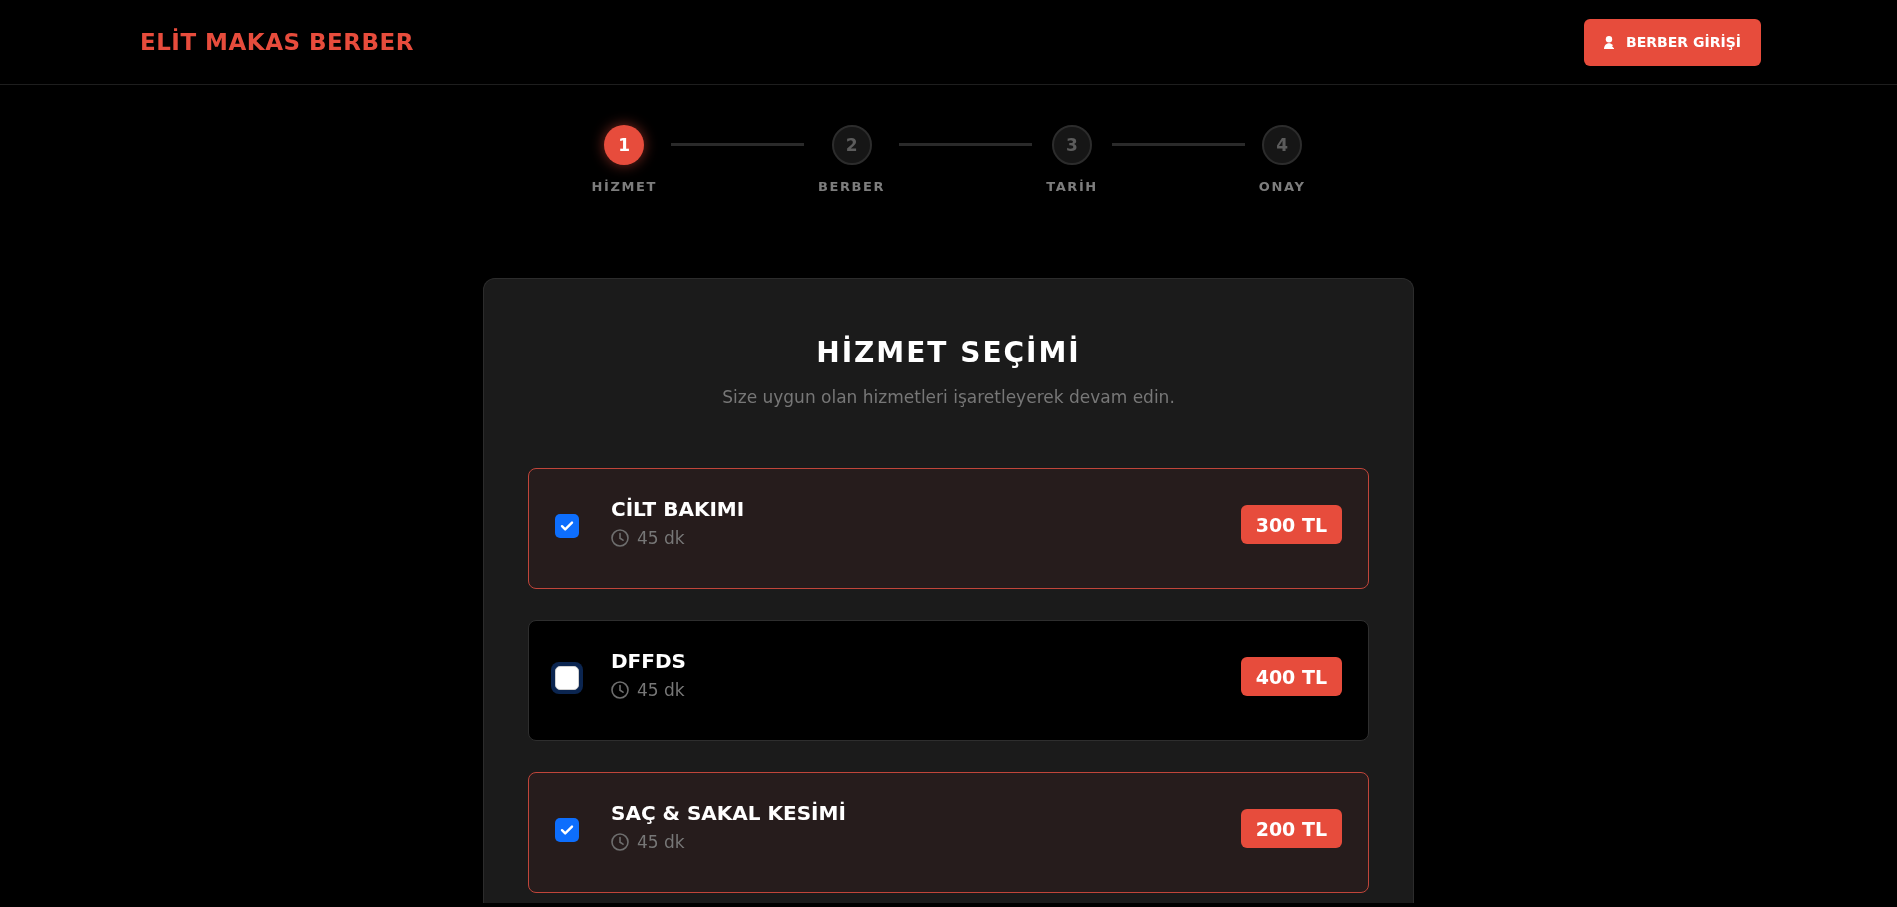 The height and width of the screenshot is (907, 1897). I want to click on price-badge: 300 TL, so click(1291, 524).